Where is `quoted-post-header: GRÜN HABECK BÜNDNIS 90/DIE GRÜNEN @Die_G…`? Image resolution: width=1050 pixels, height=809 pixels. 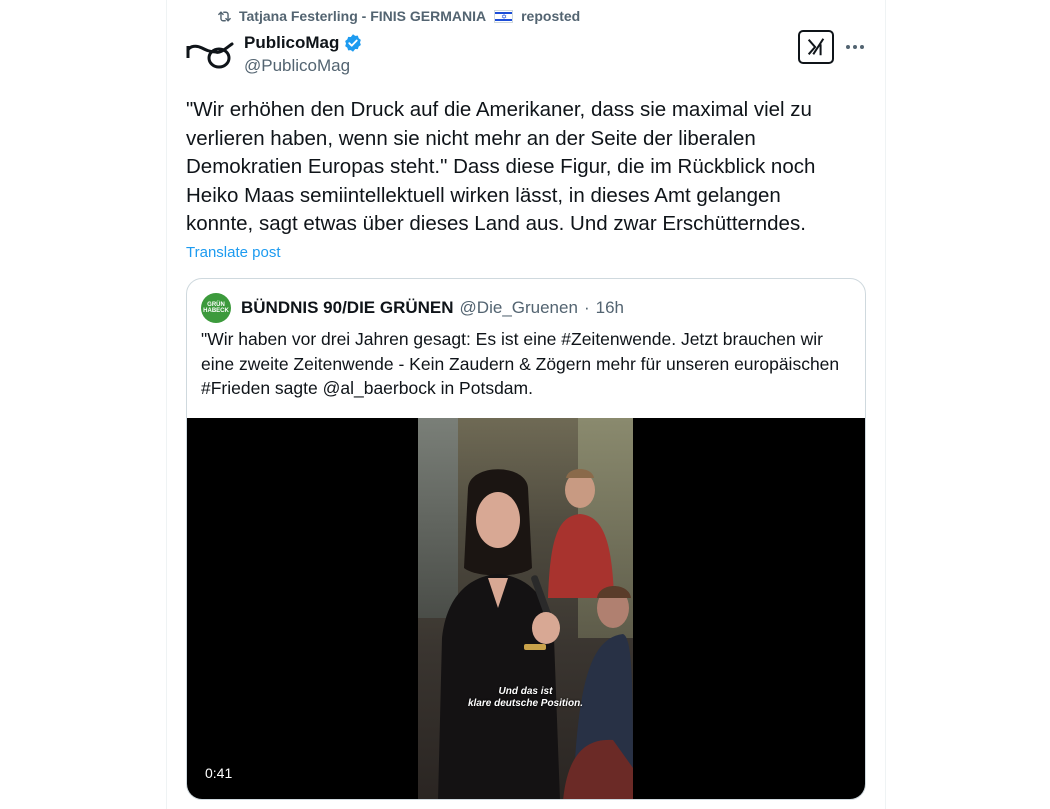
quoted-post-header: GRÜN HABECK BÜNDNIS 90/DIE GRÜNEN @Die_G… is located at coordinates (412, 308).